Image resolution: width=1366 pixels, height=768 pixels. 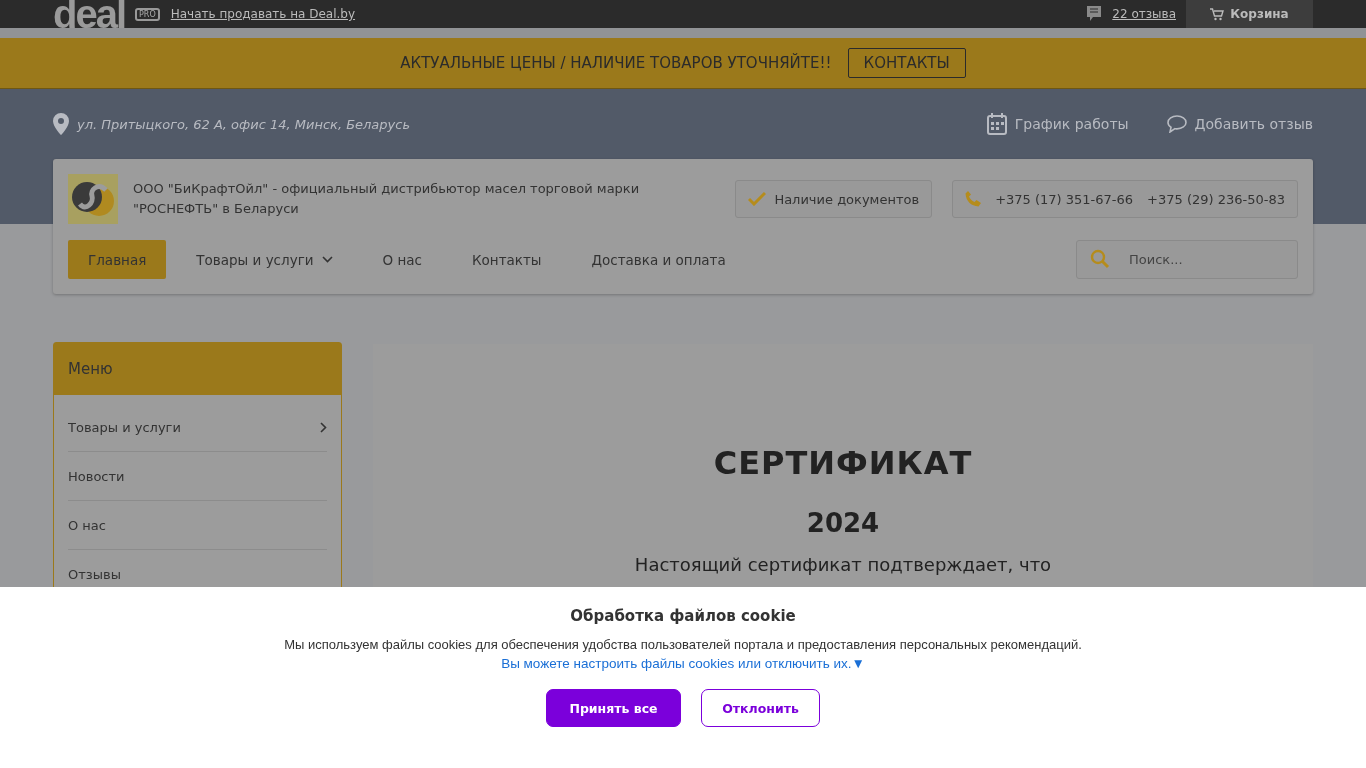 What do you see at coordinates (1239, 124) in the screenshot?
I see `review-link: Добавить отзыв` at bounding box center [1239, 124].